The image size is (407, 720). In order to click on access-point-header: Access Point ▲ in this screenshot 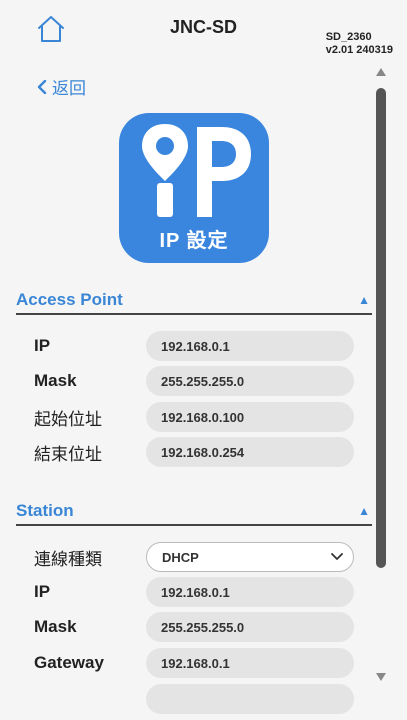, I will do `click(194, 301)`.